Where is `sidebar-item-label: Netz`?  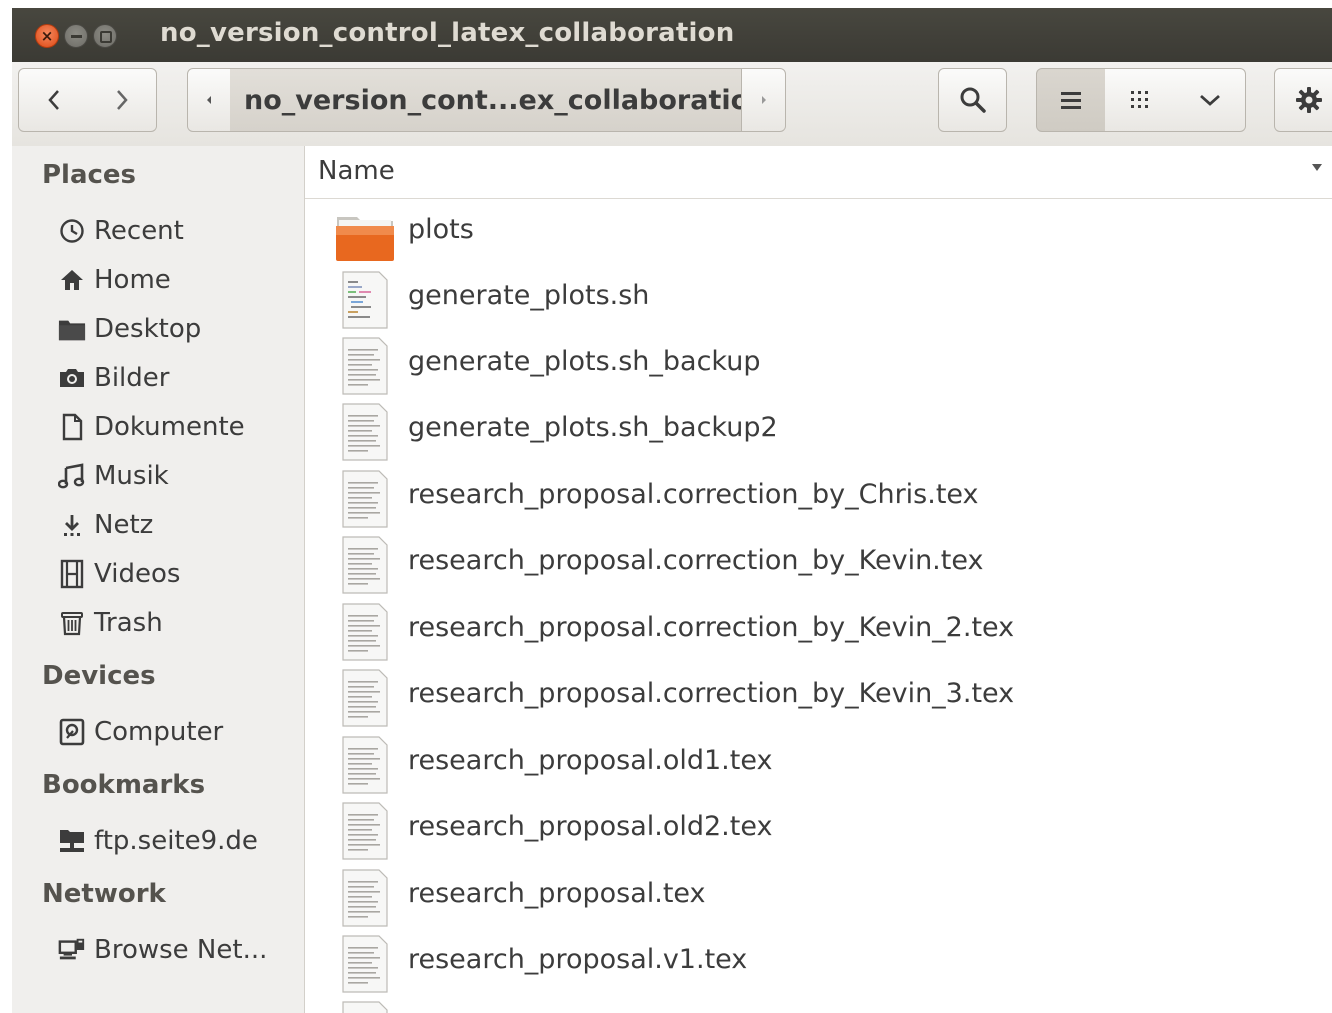 sidebar-item-label: Netz is located at coordinates (124, 525).